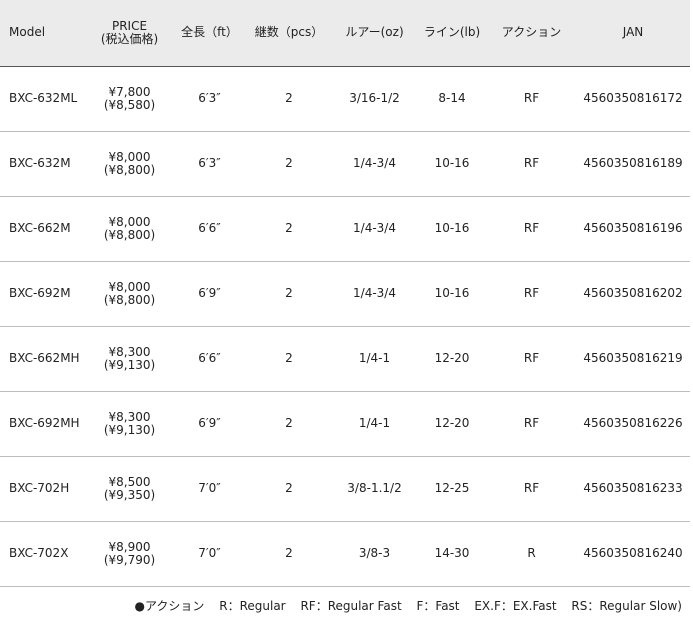  What do you see at coordinates (129, 91) in the screenshot?
I see `price-value: ¥7,800` at bounding box center [129, 91].